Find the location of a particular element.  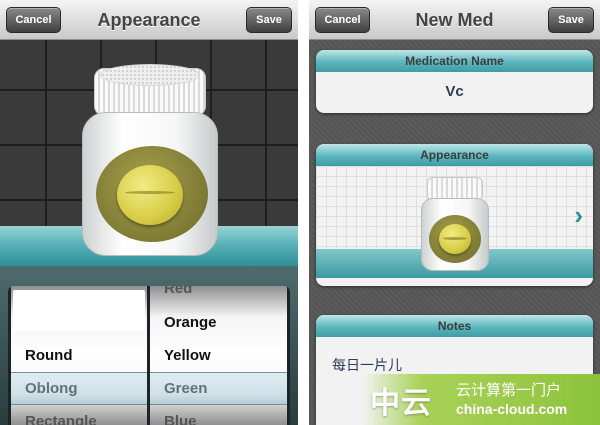

shape-wheel: Round Oblong Rectangle is located at coordinates (79, 355).